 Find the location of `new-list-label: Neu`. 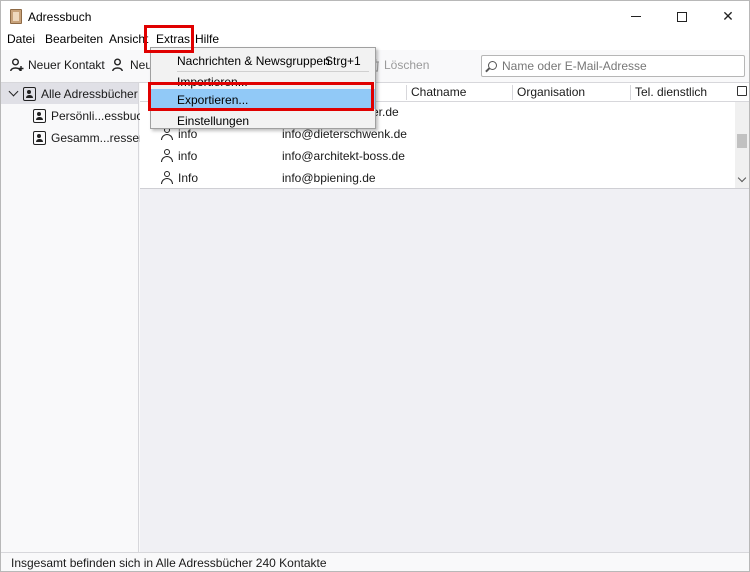

new-list-label: Neu is located at coordinates (141, 65).